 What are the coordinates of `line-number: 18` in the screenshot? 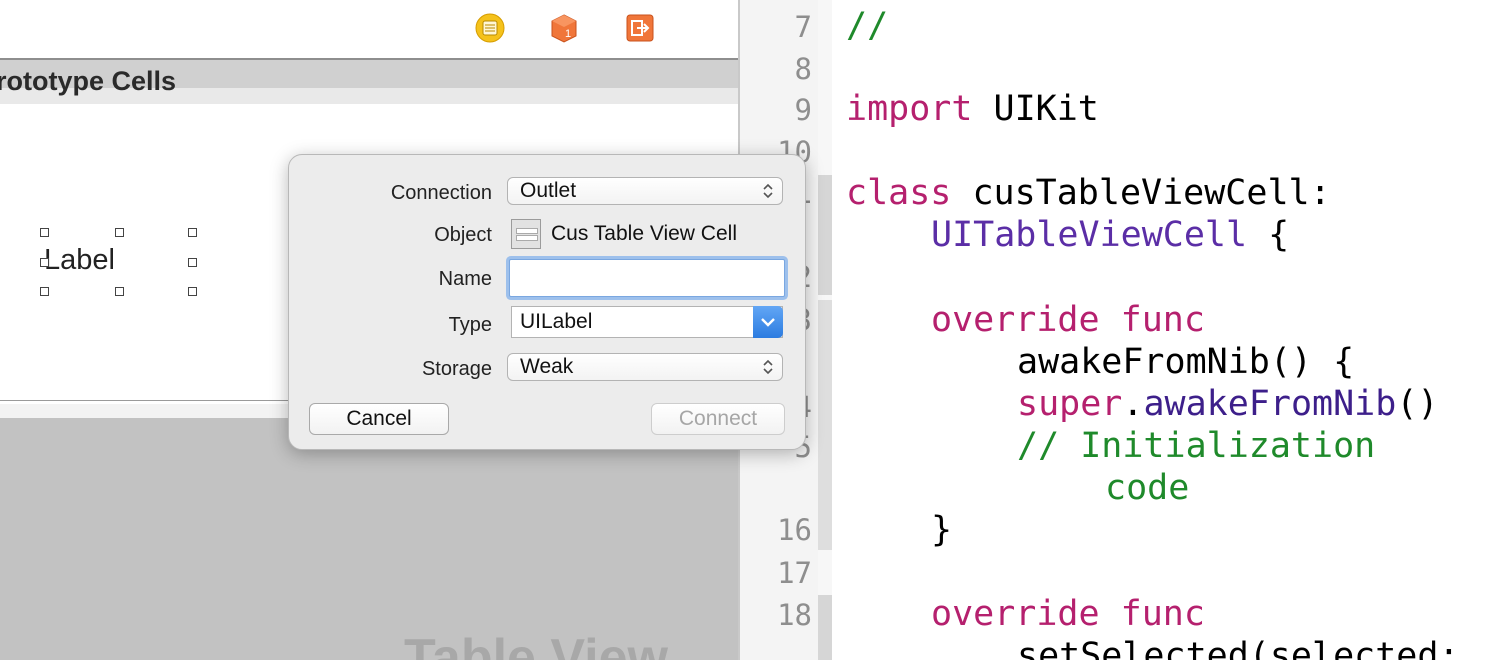 It's located at (794, 615).